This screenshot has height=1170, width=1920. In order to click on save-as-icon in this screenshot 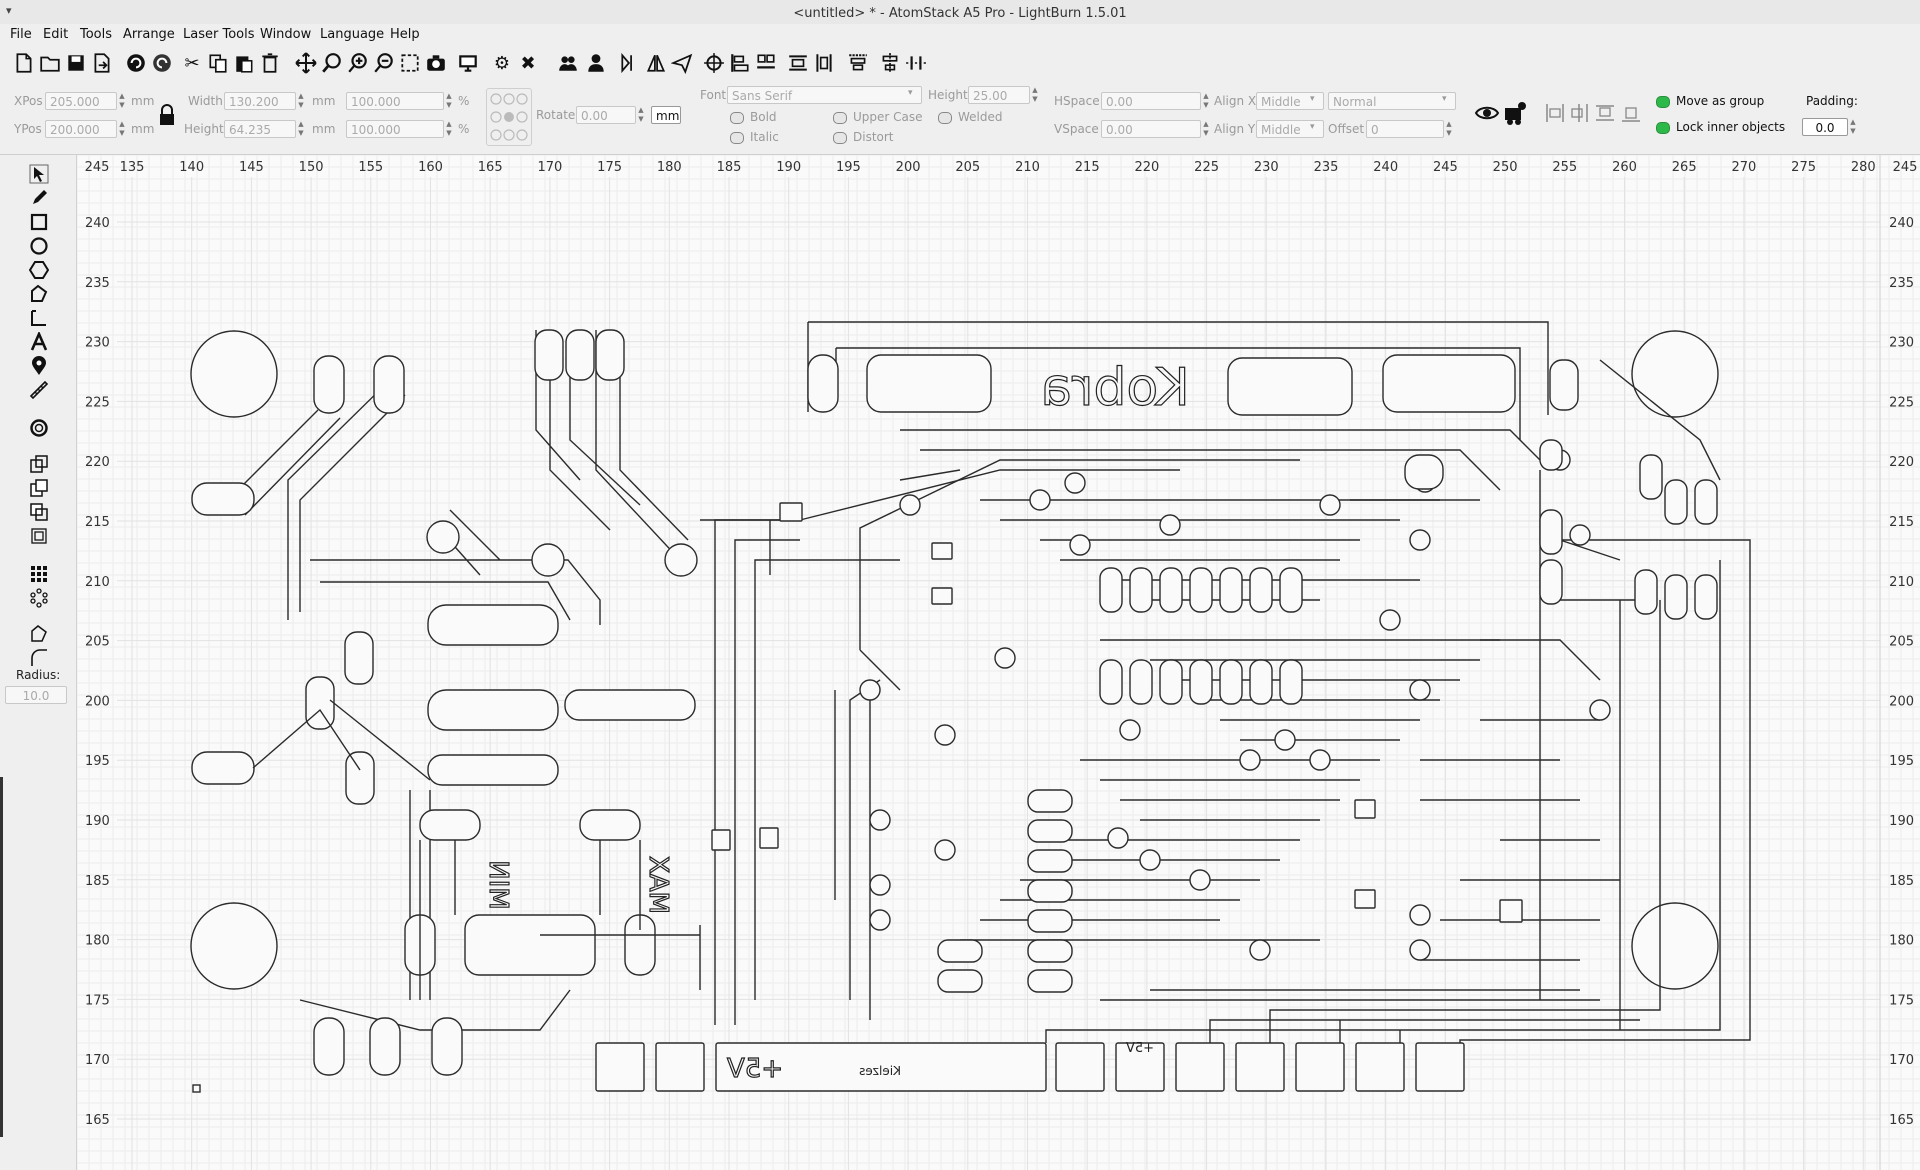, I will do `click(102, 63)`.